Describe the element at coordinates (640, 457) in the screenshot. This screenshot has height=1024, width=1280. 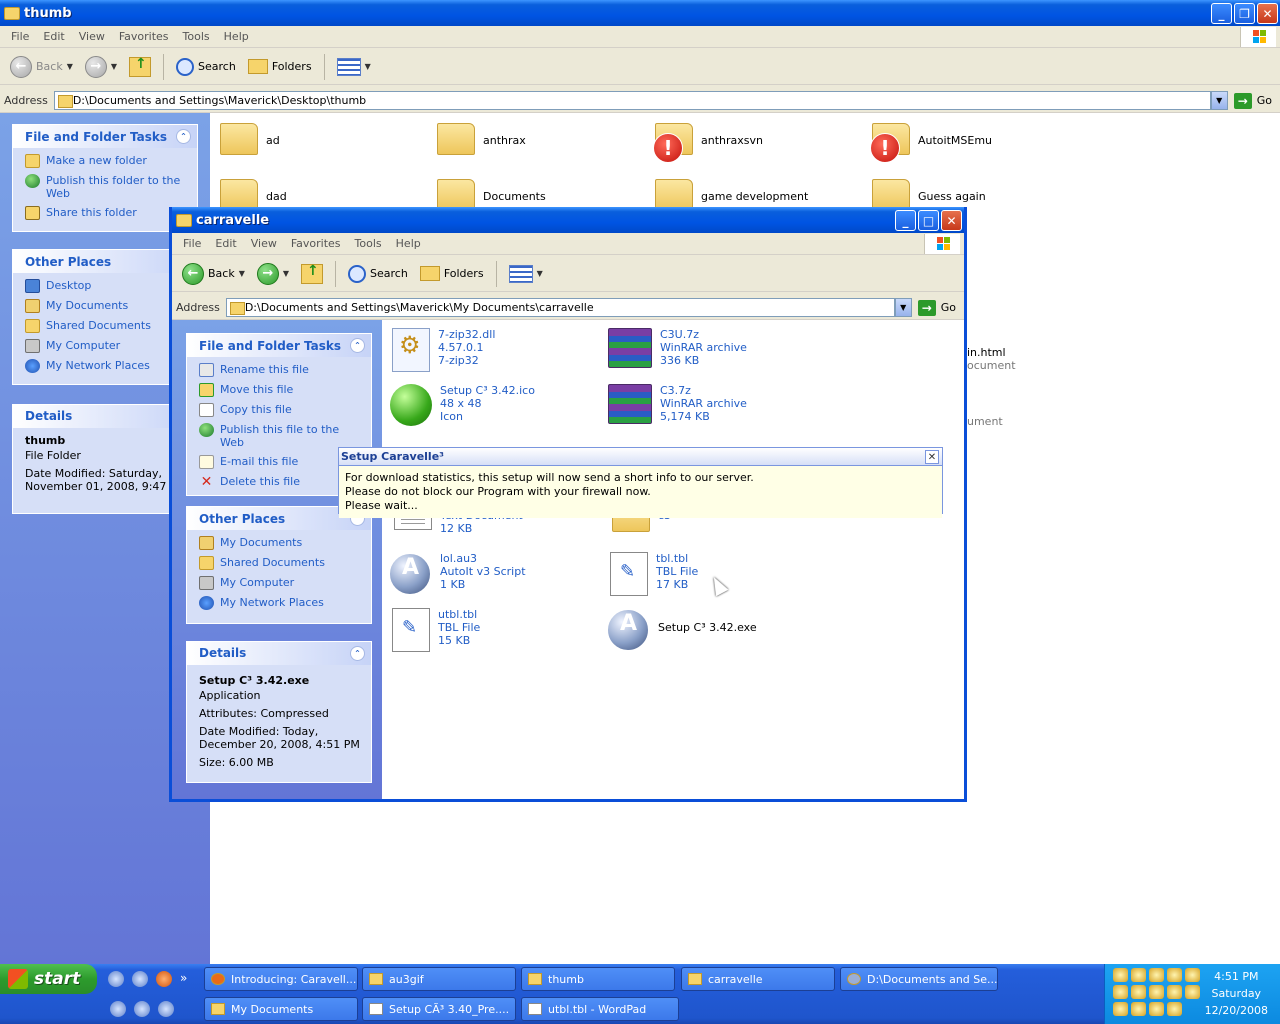
I see `dialog-titlebar: Setup Caravelle³` at that location.